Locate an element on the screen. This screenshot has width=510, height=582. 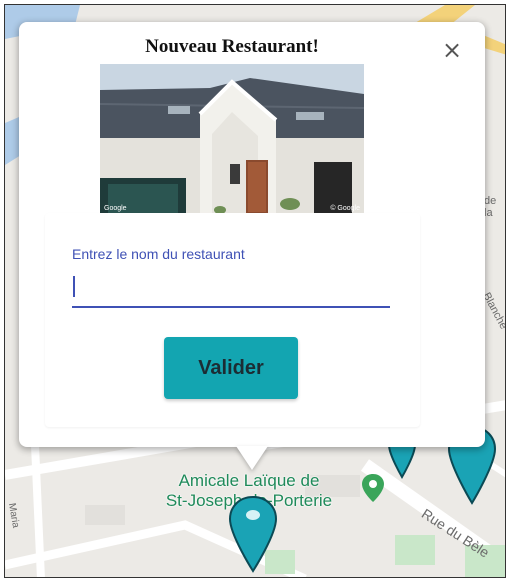
street-view-image: Google © Google is located at coordinates (232, 139).